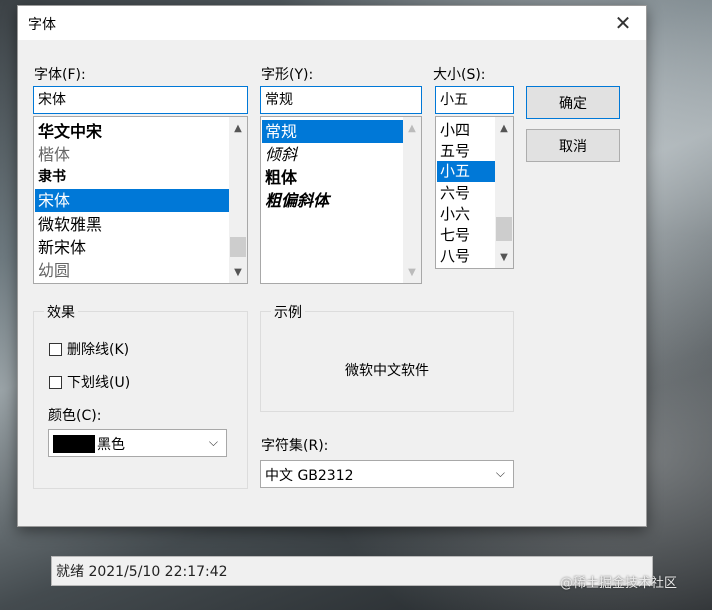 The height and width of the screenshot is (610, 712). What do you see at coordinates (619, 583) in the screenshot?
I see `watermark: @稀土掘金技术社区` at bounding box center [619, 583].